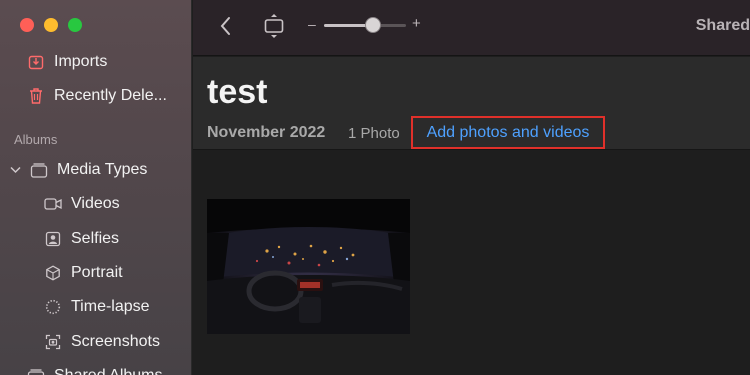 Image resolution: width=750 pixels, height=375 pixels. I want to click on sidebar-item-label: Selfies, so click(95, 238).